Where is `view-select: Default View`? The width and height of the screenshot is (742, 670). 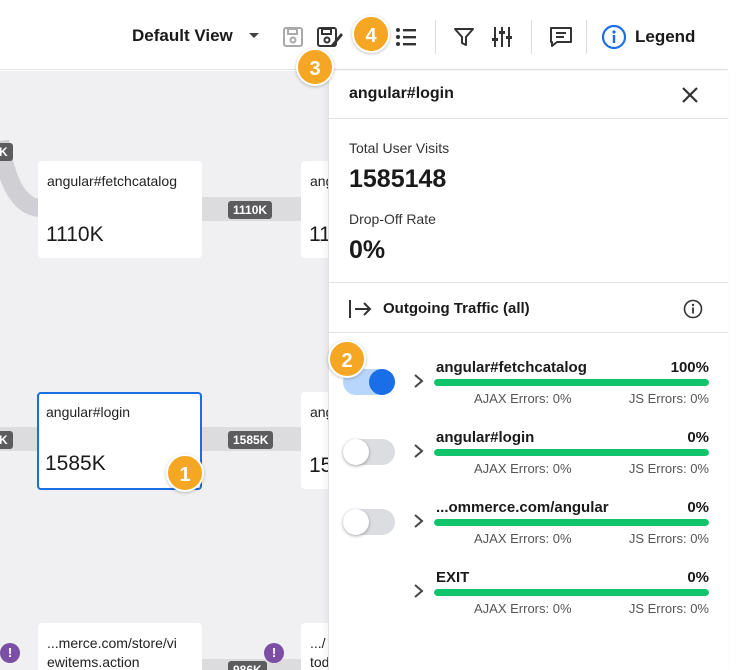 view-select: Default View is located at coordinates (182, 36).